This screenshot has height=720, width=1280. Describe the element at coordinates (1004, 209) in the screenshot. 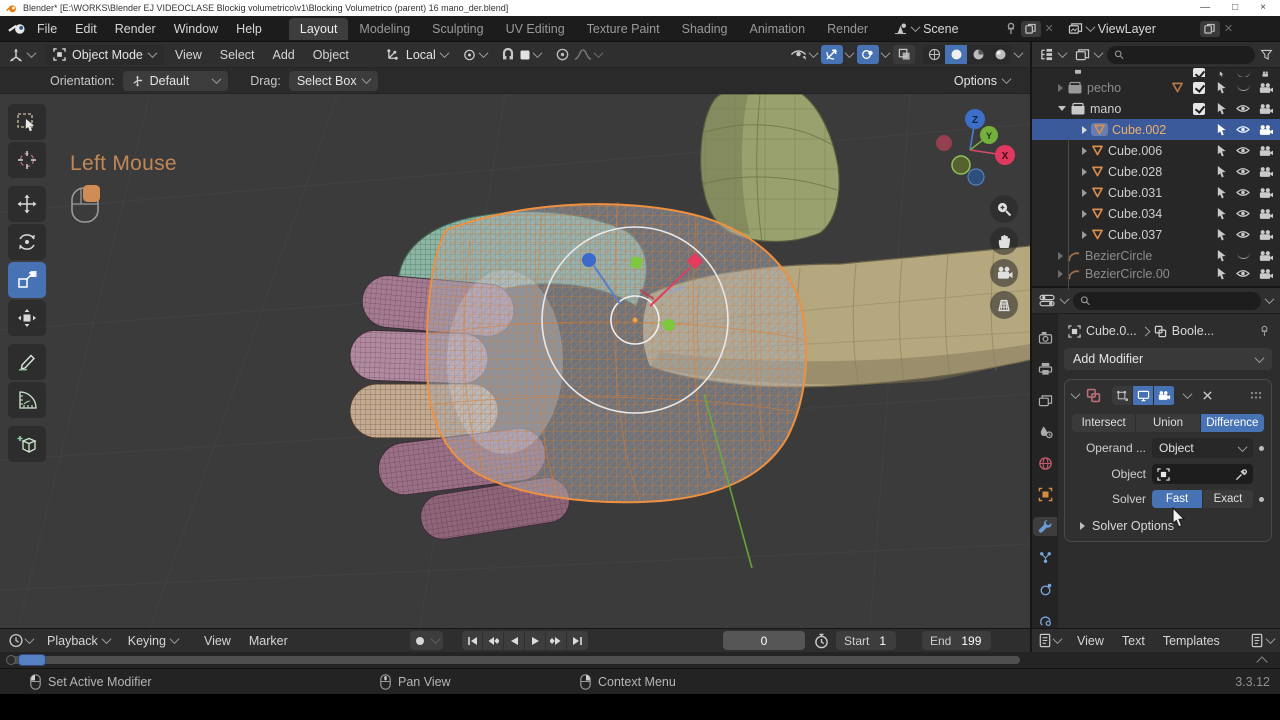

I see `zoom-button` at that location.